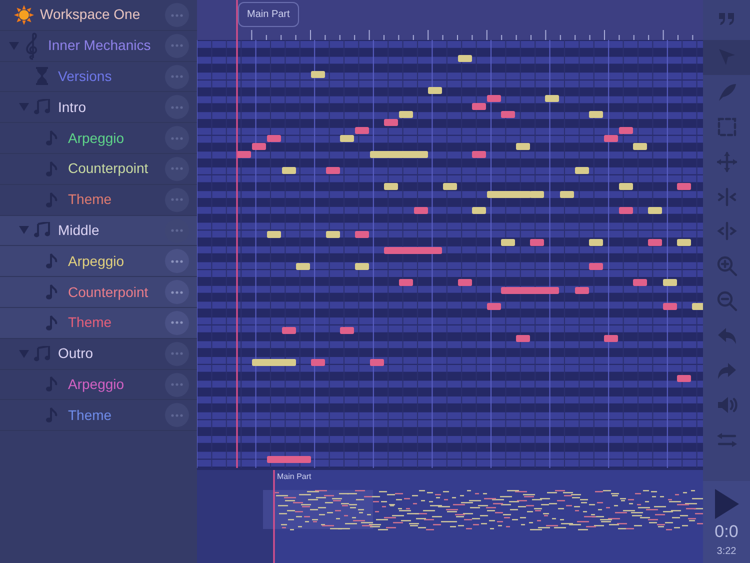  What do you see at coordinates (727, 231) in the screenshot?
I see `stretch-icon` at bounding box center [727, 231].